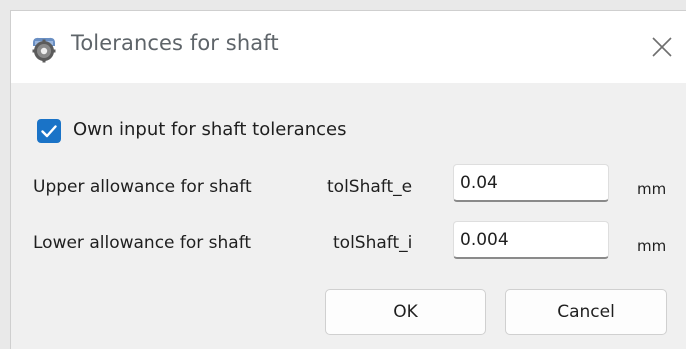 Image resolution: width=686 pixels, height=349 pixels. I want to click on ok-button: OK, so click(405, 312).